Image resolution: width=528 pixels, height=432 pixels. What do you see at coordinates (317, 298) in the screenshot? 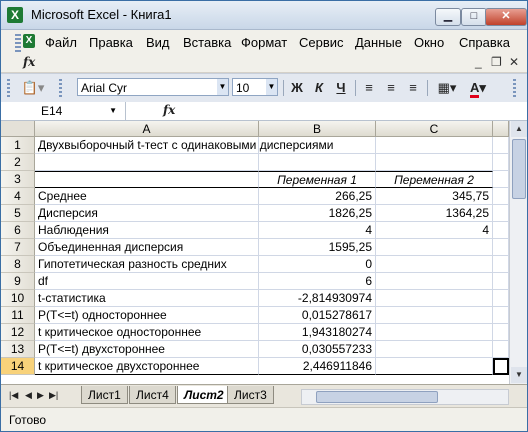
I see `cell-b10: -2,814930974` at bounding box center [317, 298].